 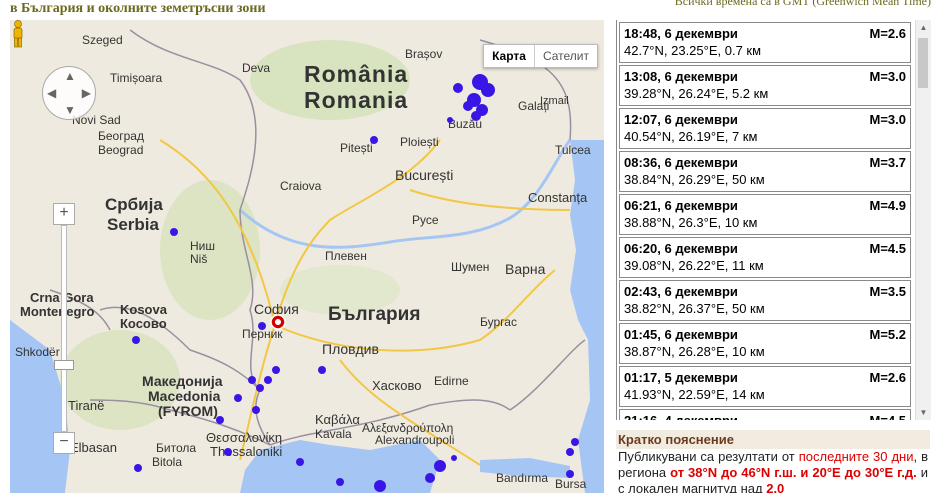 I want to click on pan-right-icon: ▶, so click(x=86, y=93).